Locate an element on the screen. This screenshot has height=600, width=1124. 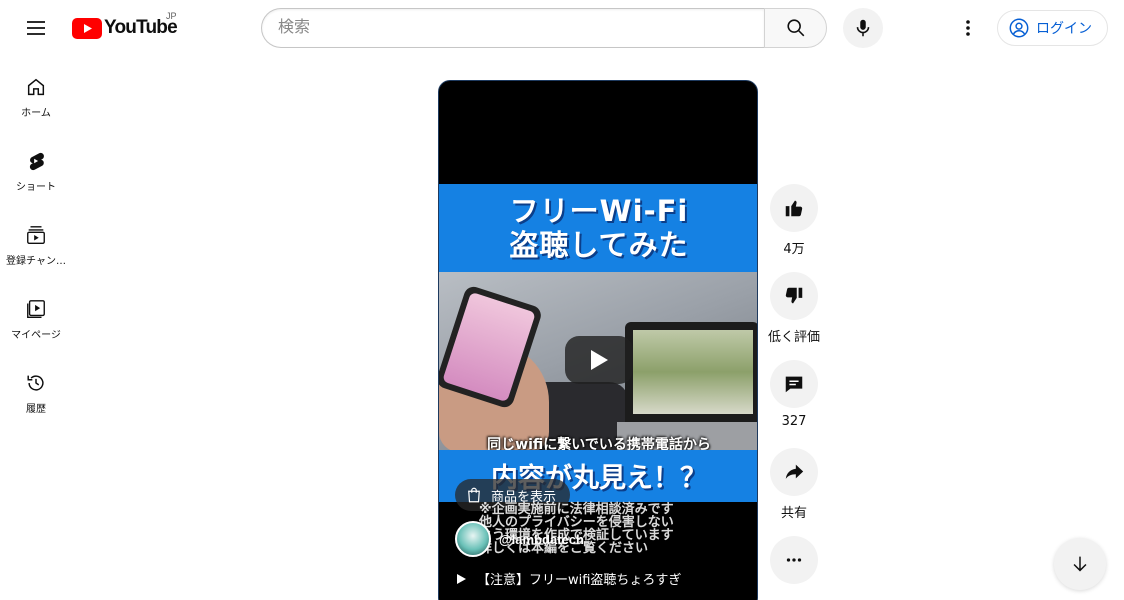
sidebar-item-home: ホーム is located at coordinates (36, 93).